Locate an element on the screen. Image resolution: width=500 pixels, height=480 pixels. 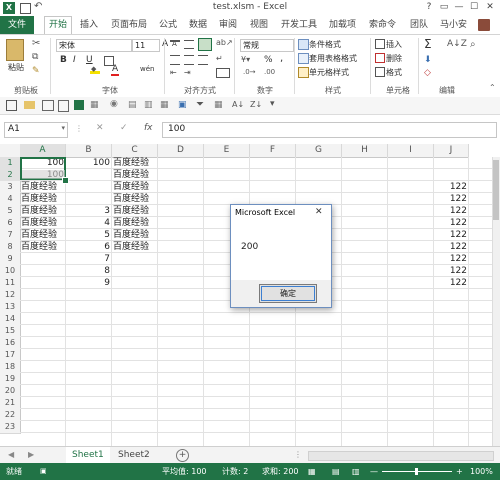
cell-j3: 122 is located at coordinates (451, 187).